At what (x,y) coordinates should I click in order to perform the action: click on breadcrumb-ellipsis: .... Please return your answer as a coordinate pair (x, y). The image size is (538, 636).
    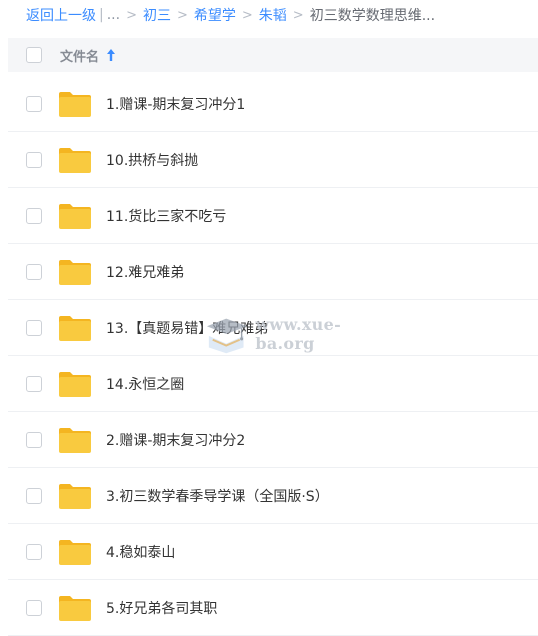
    Looking at the image, I should click on (113, 15).